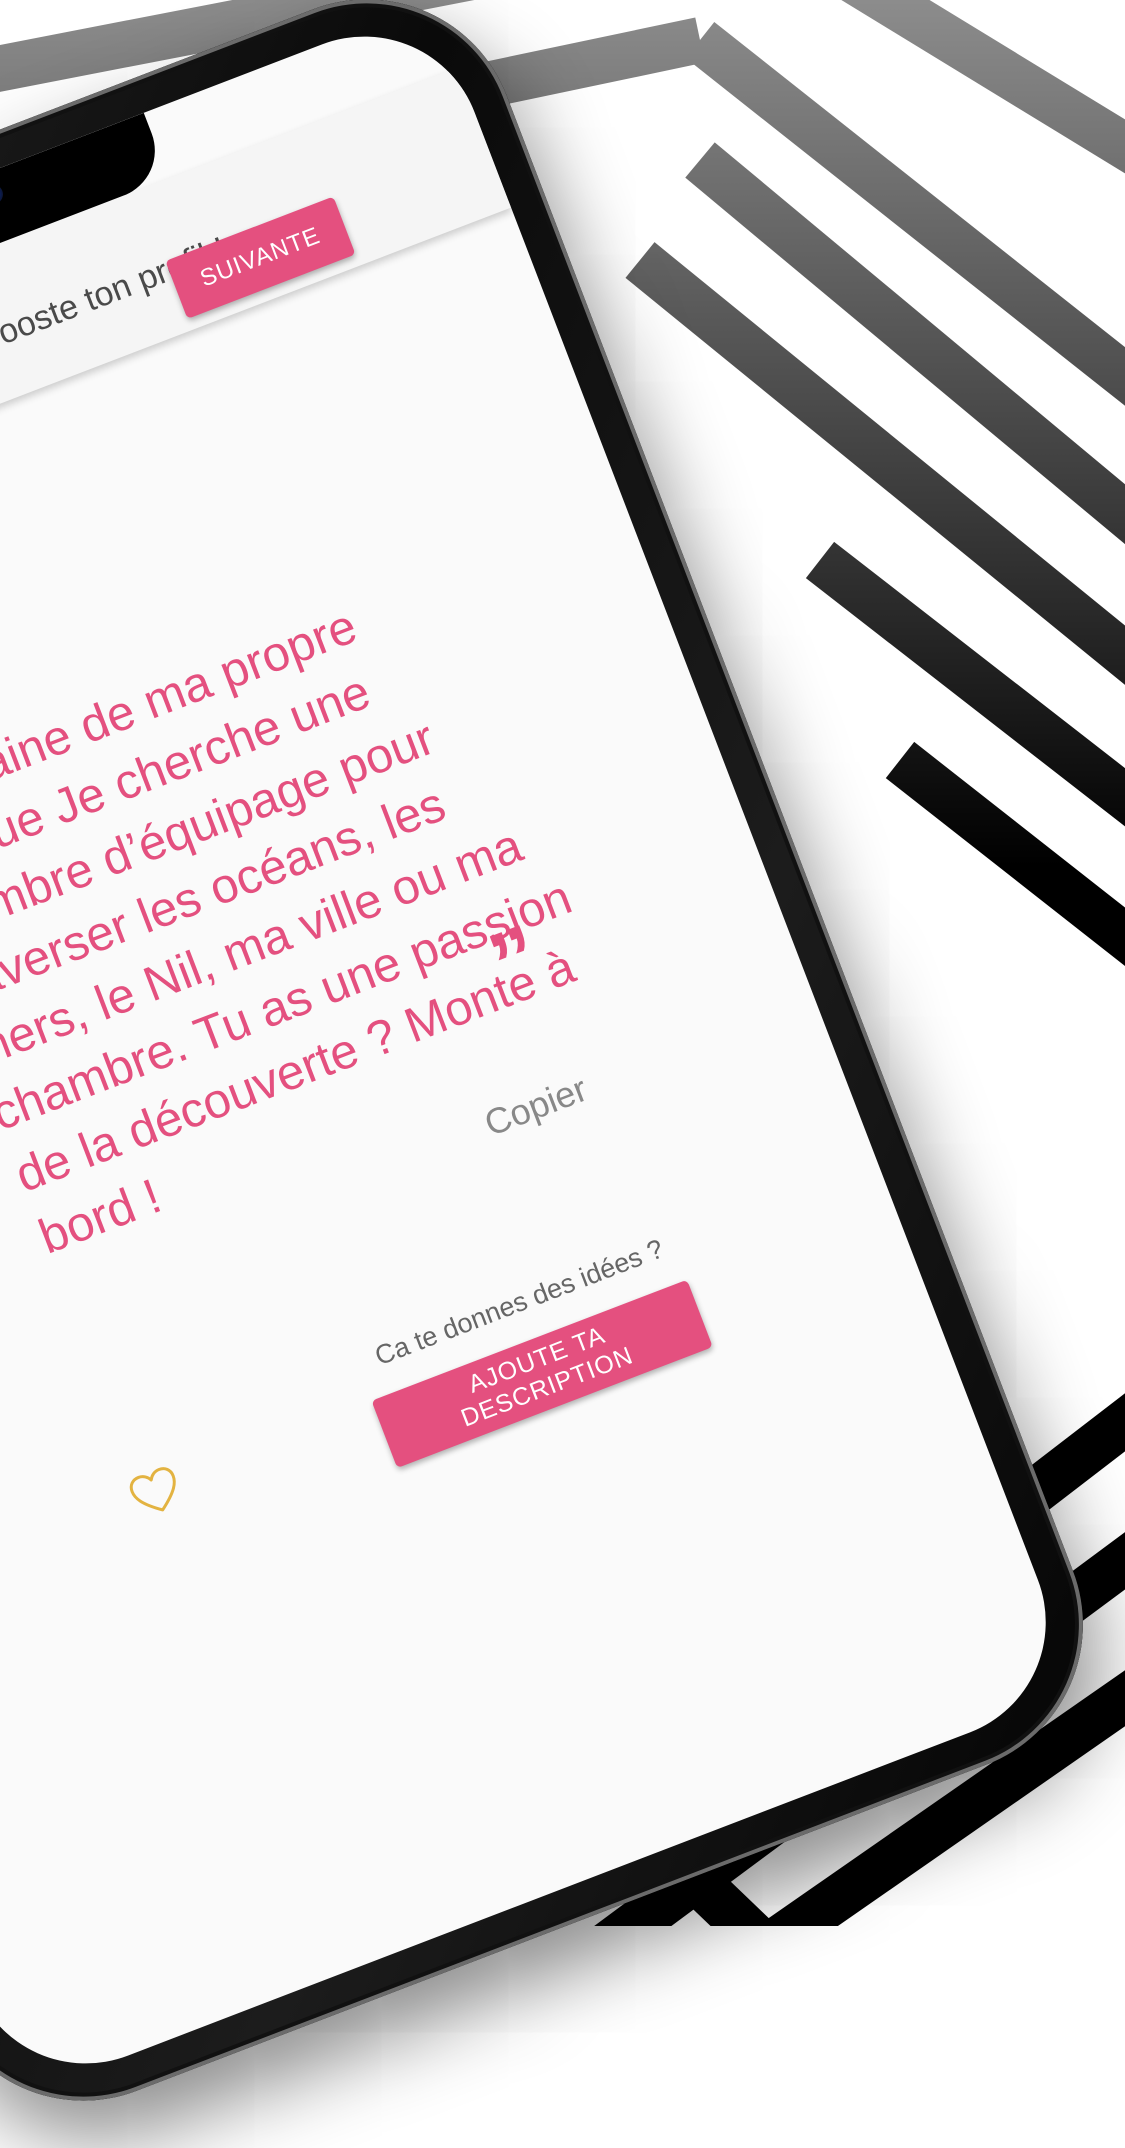 This screenshot has height=2148, width=1125. Describe the element at coordinates (156, 1492) in the screenshot. I see `heart-outline-icon` at that location.